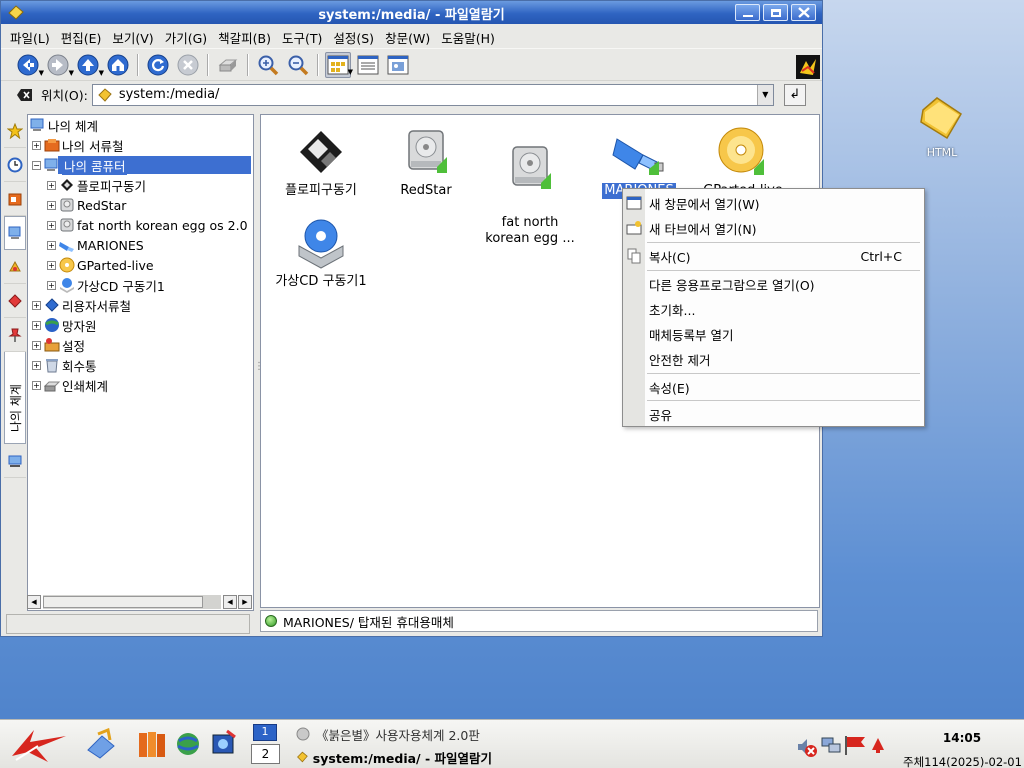  What do you see at coordinates (123, 602) in the screenshot?
I see `scrollbar-thumb` at bounding box center [123, 602].